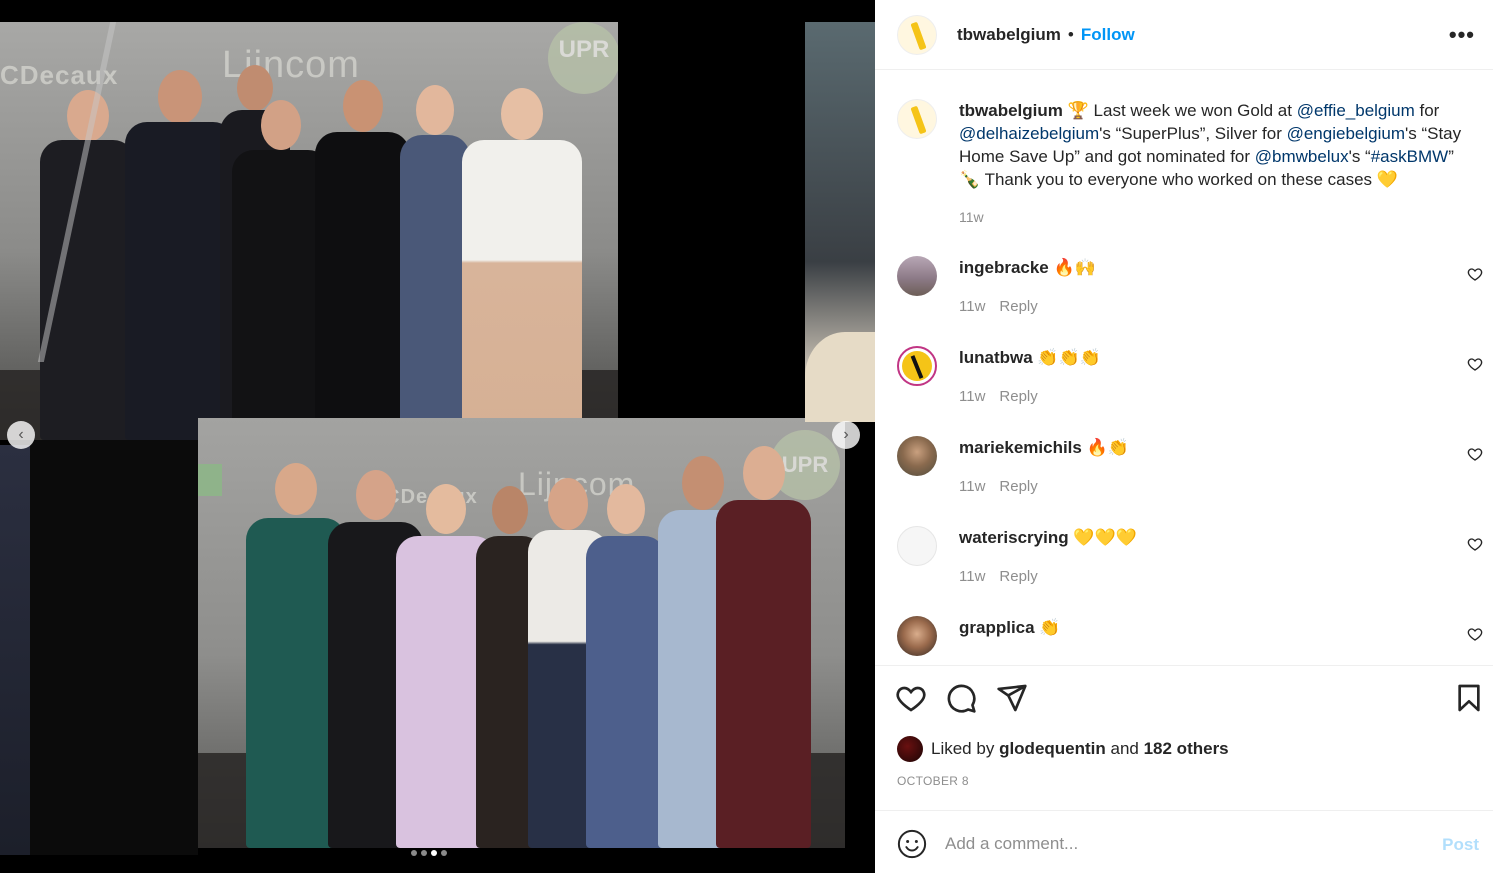  What do you see at coordinates (1020, 447) in the screenshot?
I see `comment-username: mariekemichils` at bounding box center [1020, 447].